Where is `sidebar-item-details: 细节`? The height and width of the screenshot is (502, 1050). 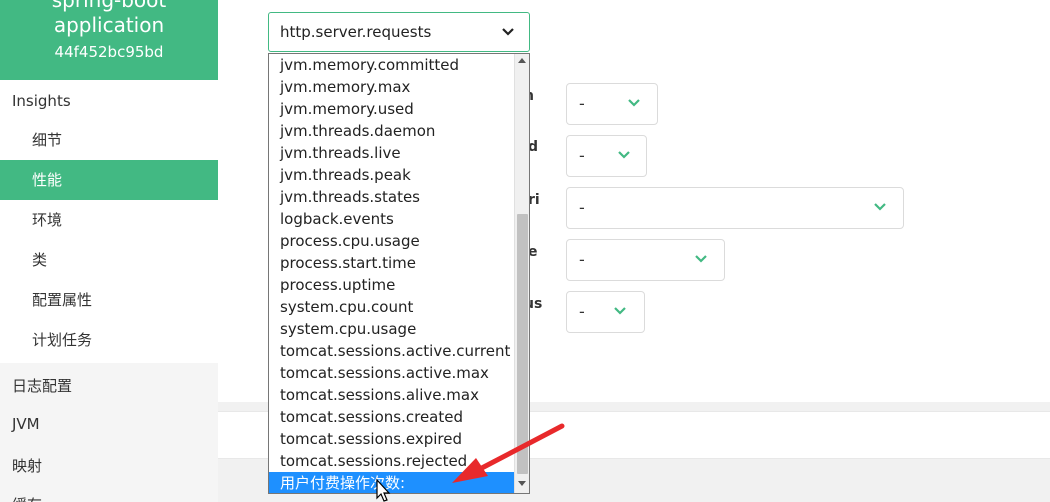 sidebar-item-details: 细节 is located at coordinates (109, 140).